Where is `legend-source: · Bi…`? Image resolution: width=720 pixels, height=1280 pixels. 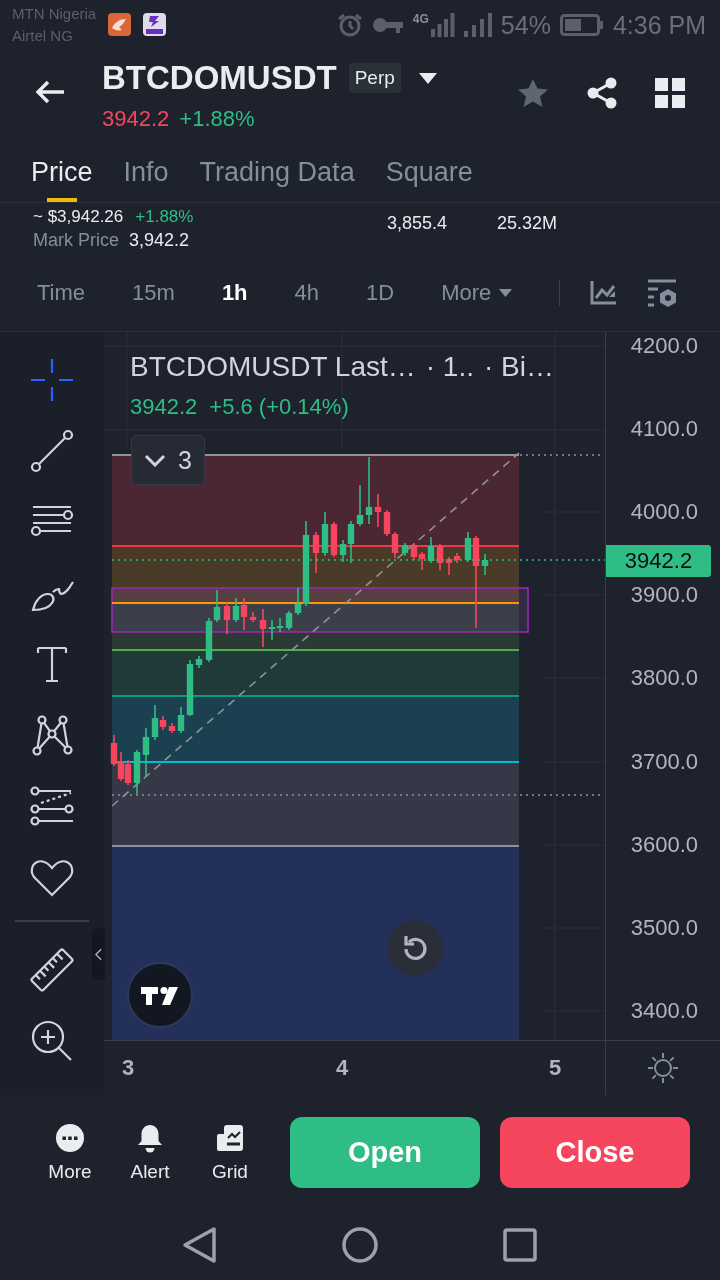 legend-source: · Bi… is located at coordinates (519, 367).